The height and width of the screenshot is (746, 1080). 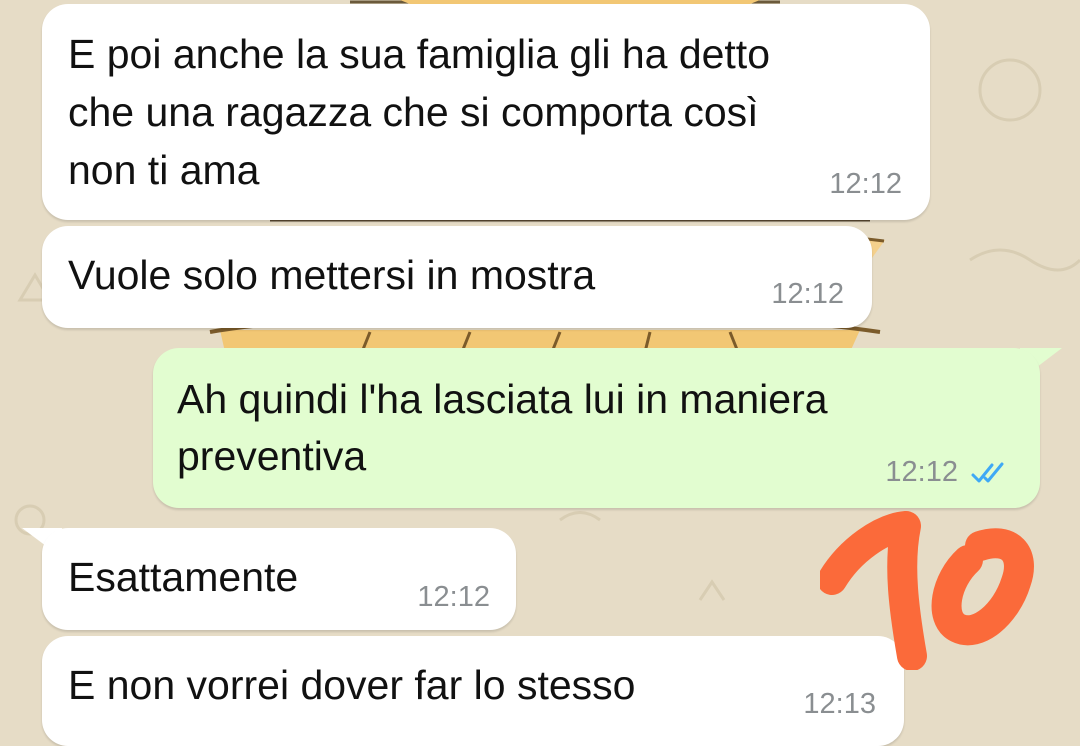 I want to click on message-bubble-incoming: Esattamente 12:12, so click(x=279, y=579).